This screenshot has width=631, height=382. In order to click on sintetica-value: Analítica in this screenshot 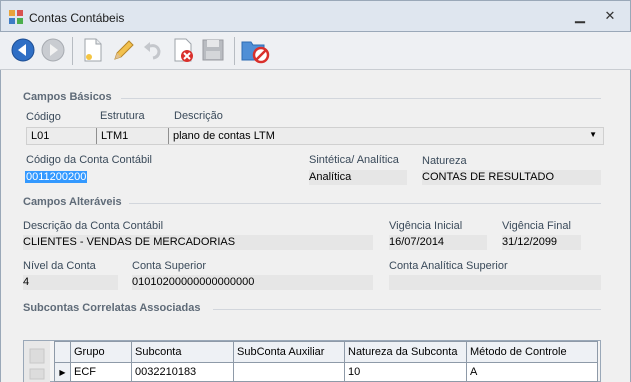, I will do `click(330, 177)`.